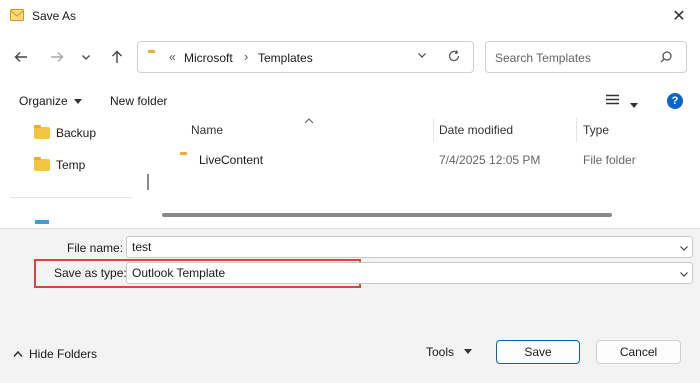 This screenshot has width=700, height=383. I want to click on tools-label: Tools, so click(440, 352).